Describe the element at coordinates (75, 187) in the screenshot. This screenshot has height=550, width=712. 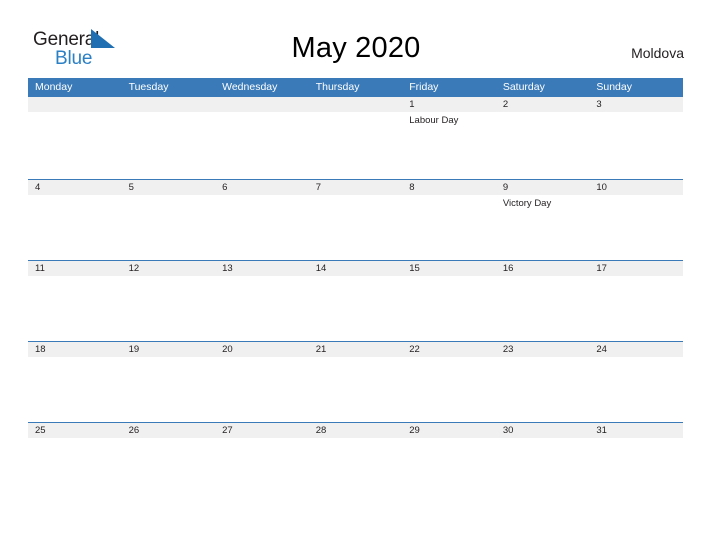
I see `day-number: 4` at that location.